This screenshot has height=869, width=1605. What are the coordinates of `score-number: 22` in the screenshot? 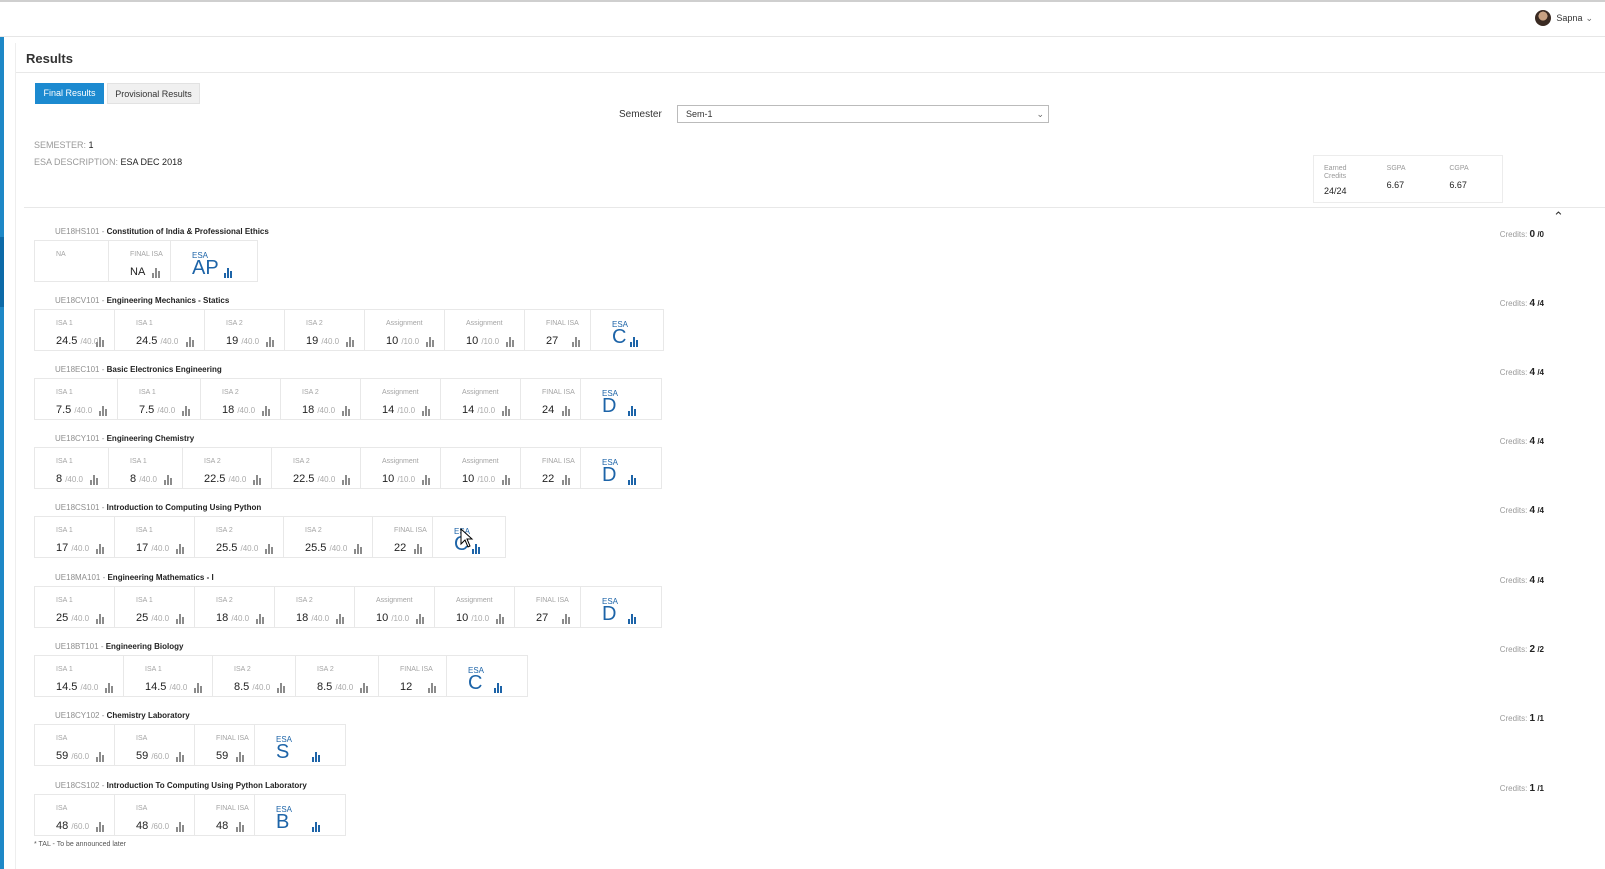 It's located at (400, 548).